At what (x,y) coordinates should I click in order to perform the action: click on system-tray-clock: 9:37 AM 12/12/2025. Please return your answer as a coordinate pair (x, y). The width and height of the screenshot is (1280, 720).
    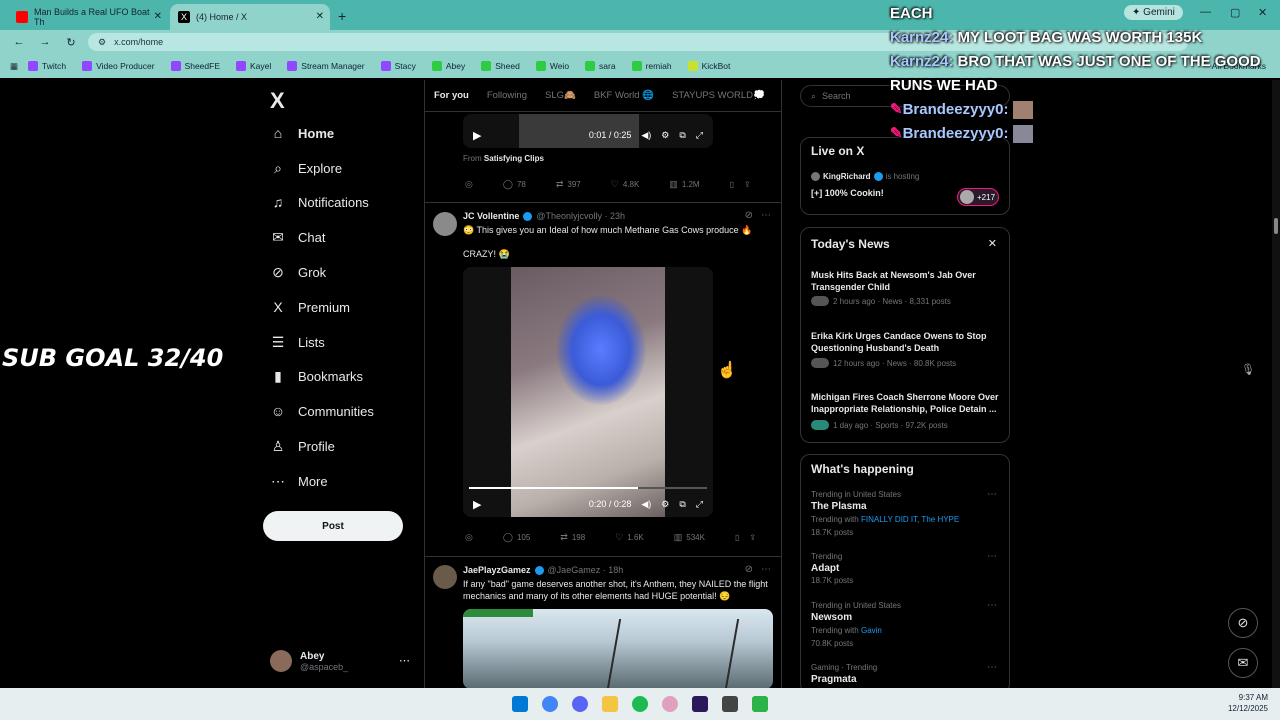
    Looking at the image, I should click on (1248, 703).